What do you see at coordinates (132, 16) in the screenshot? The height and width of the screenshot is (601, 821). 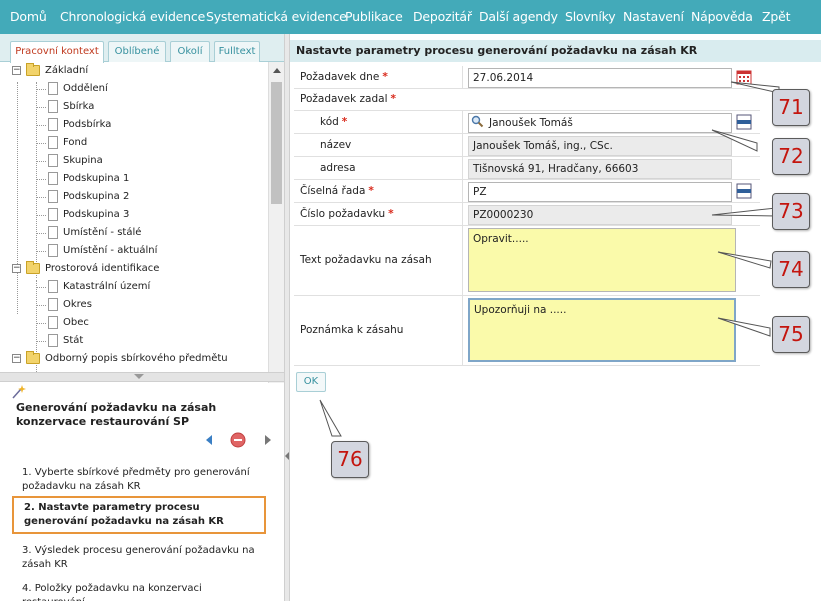 I see `nav-item-chronologicka-evidence: Chronologická evidence` at bounding box center [132, 16].